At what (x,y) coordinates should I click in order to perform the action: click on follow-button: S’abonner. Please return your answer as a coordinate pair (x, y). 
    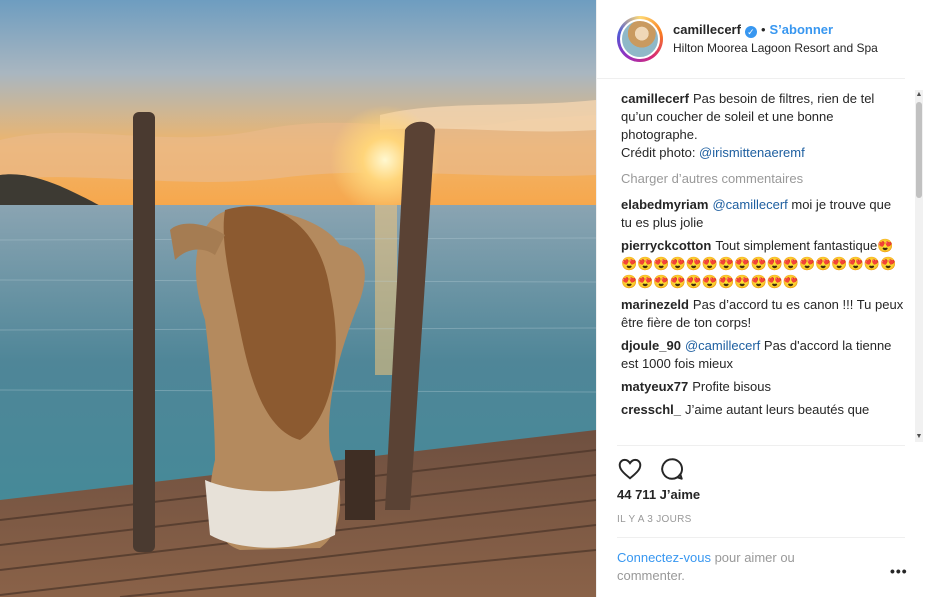
    Looking at the image, I should click on (802, 29).